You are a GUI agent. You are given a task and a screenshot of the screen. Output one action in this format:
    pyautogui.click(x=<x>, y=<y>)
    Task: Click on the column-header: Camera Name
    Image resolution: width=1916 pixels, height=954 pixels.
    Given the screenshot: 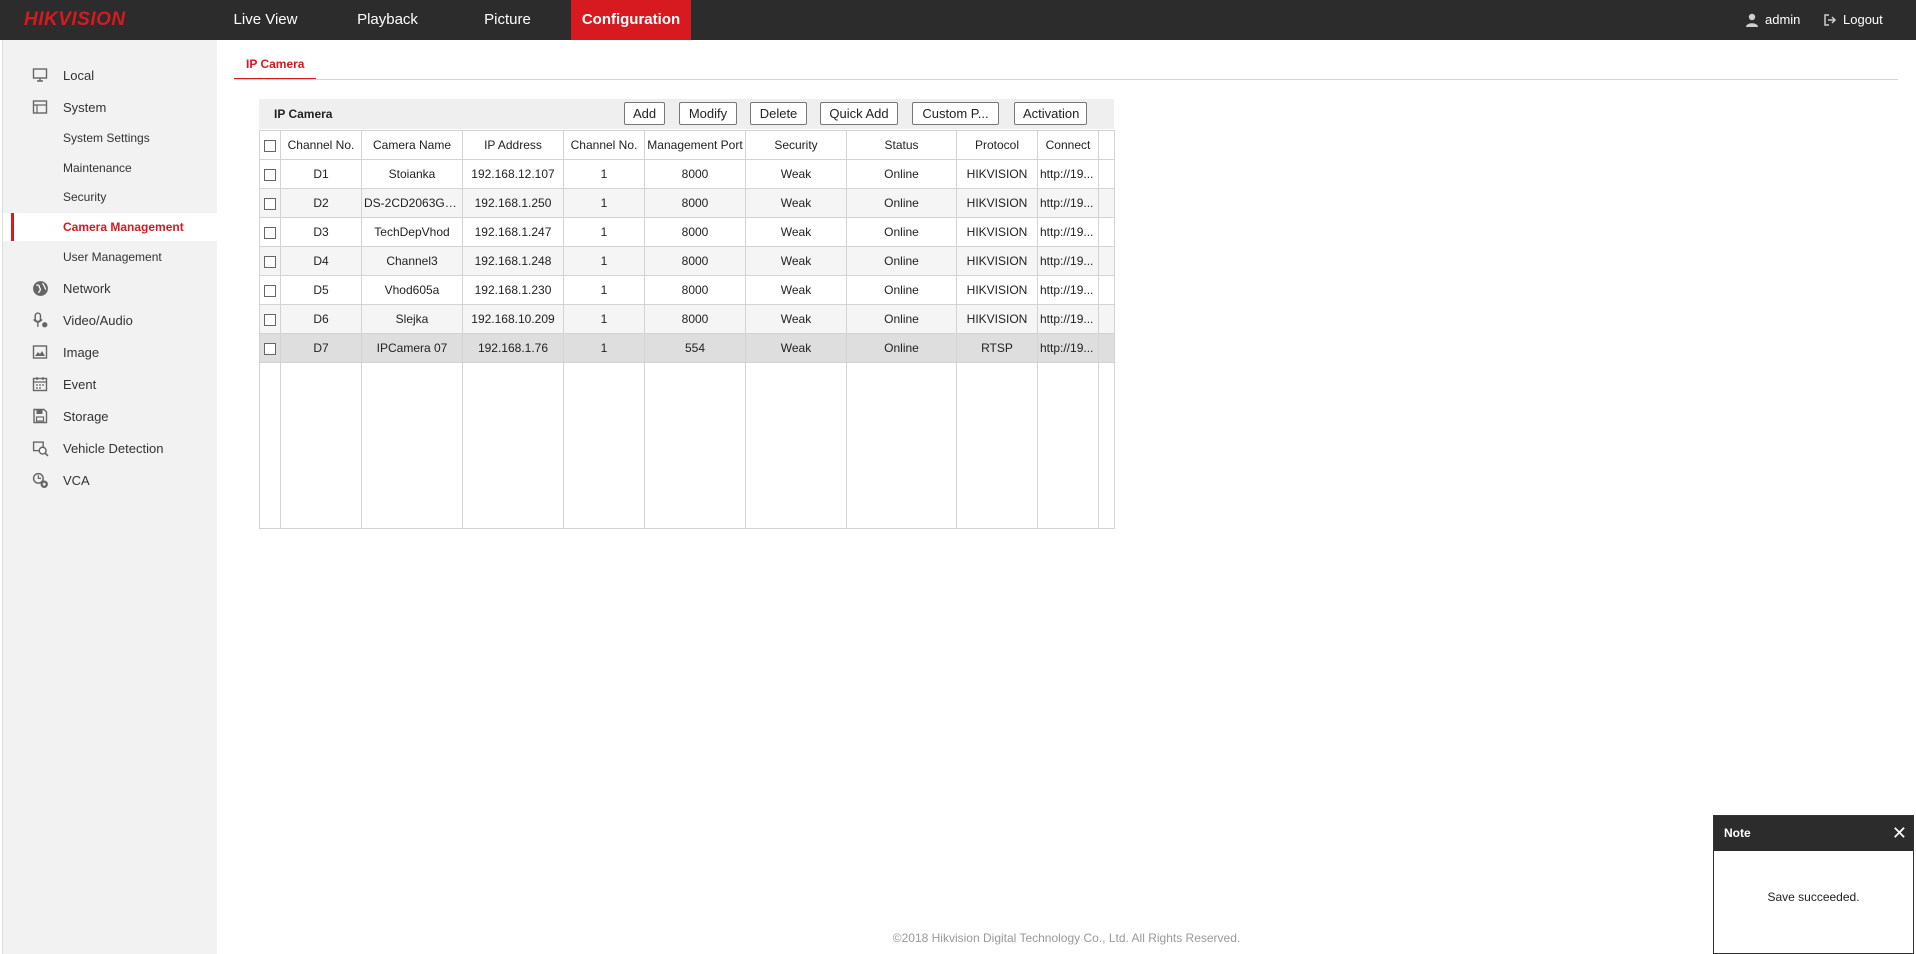 What is the action you would take?
    pyautogui.click(x=412, y=145)
    